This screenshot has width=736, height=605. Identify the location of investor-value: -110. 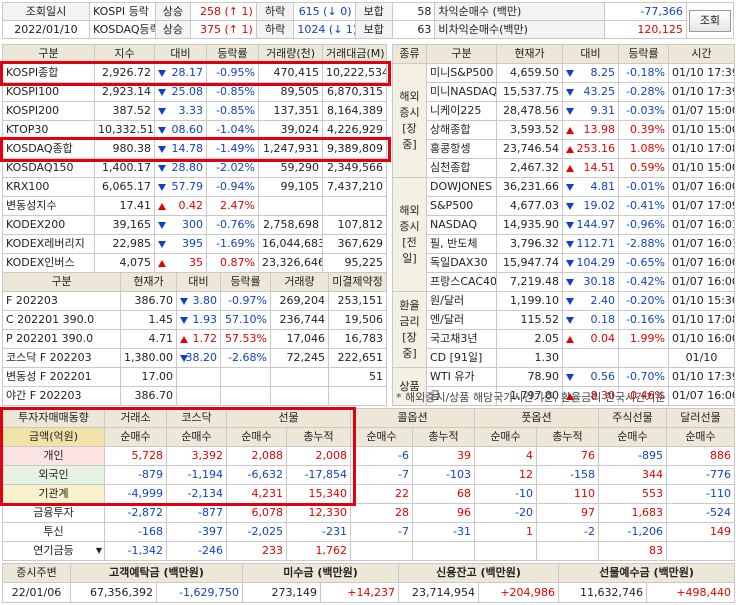
(700, 494).